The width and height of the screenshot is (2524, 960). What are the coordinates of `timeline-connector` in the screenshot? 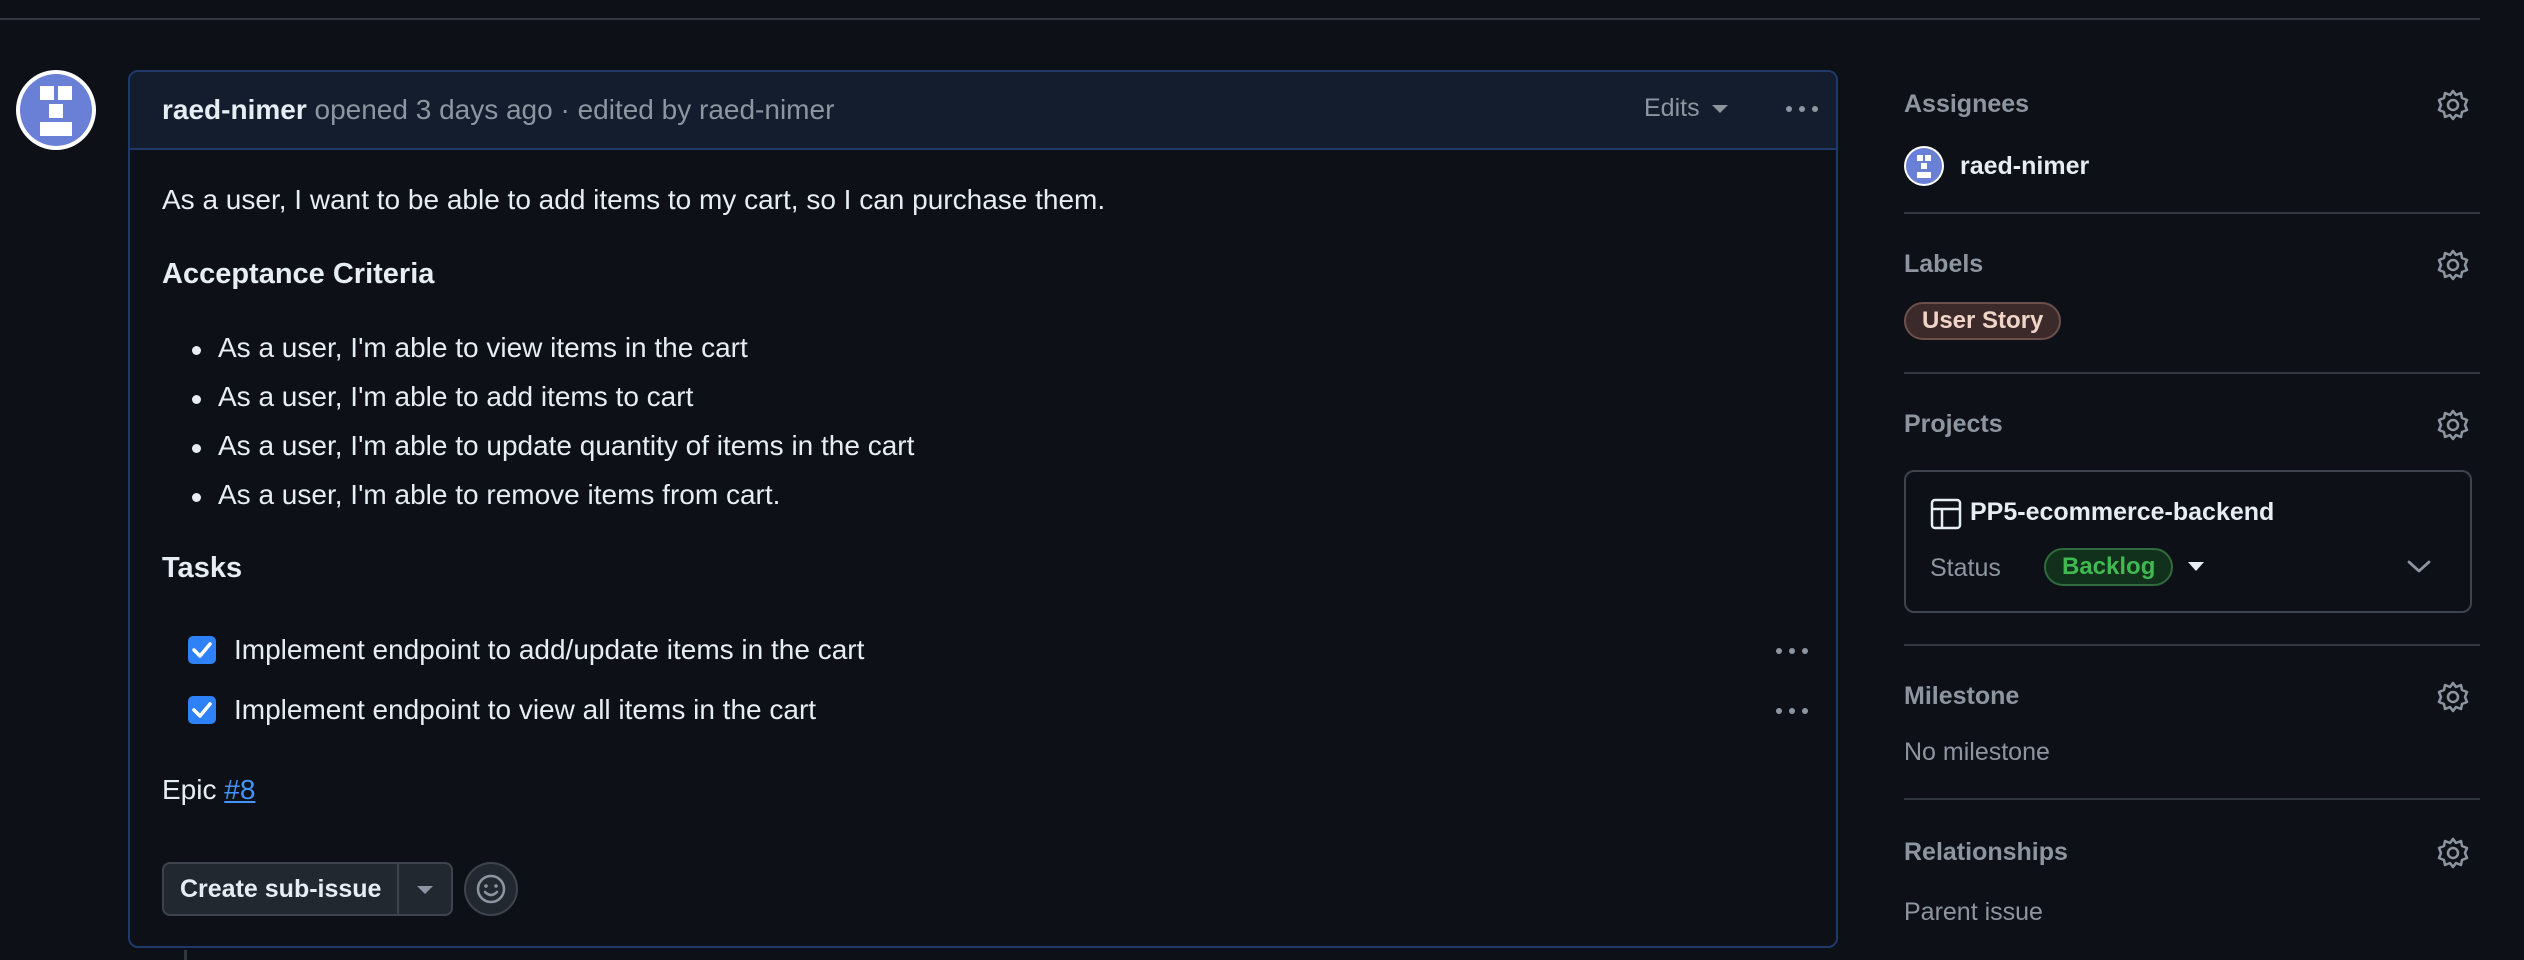 It's located at (185, 955).